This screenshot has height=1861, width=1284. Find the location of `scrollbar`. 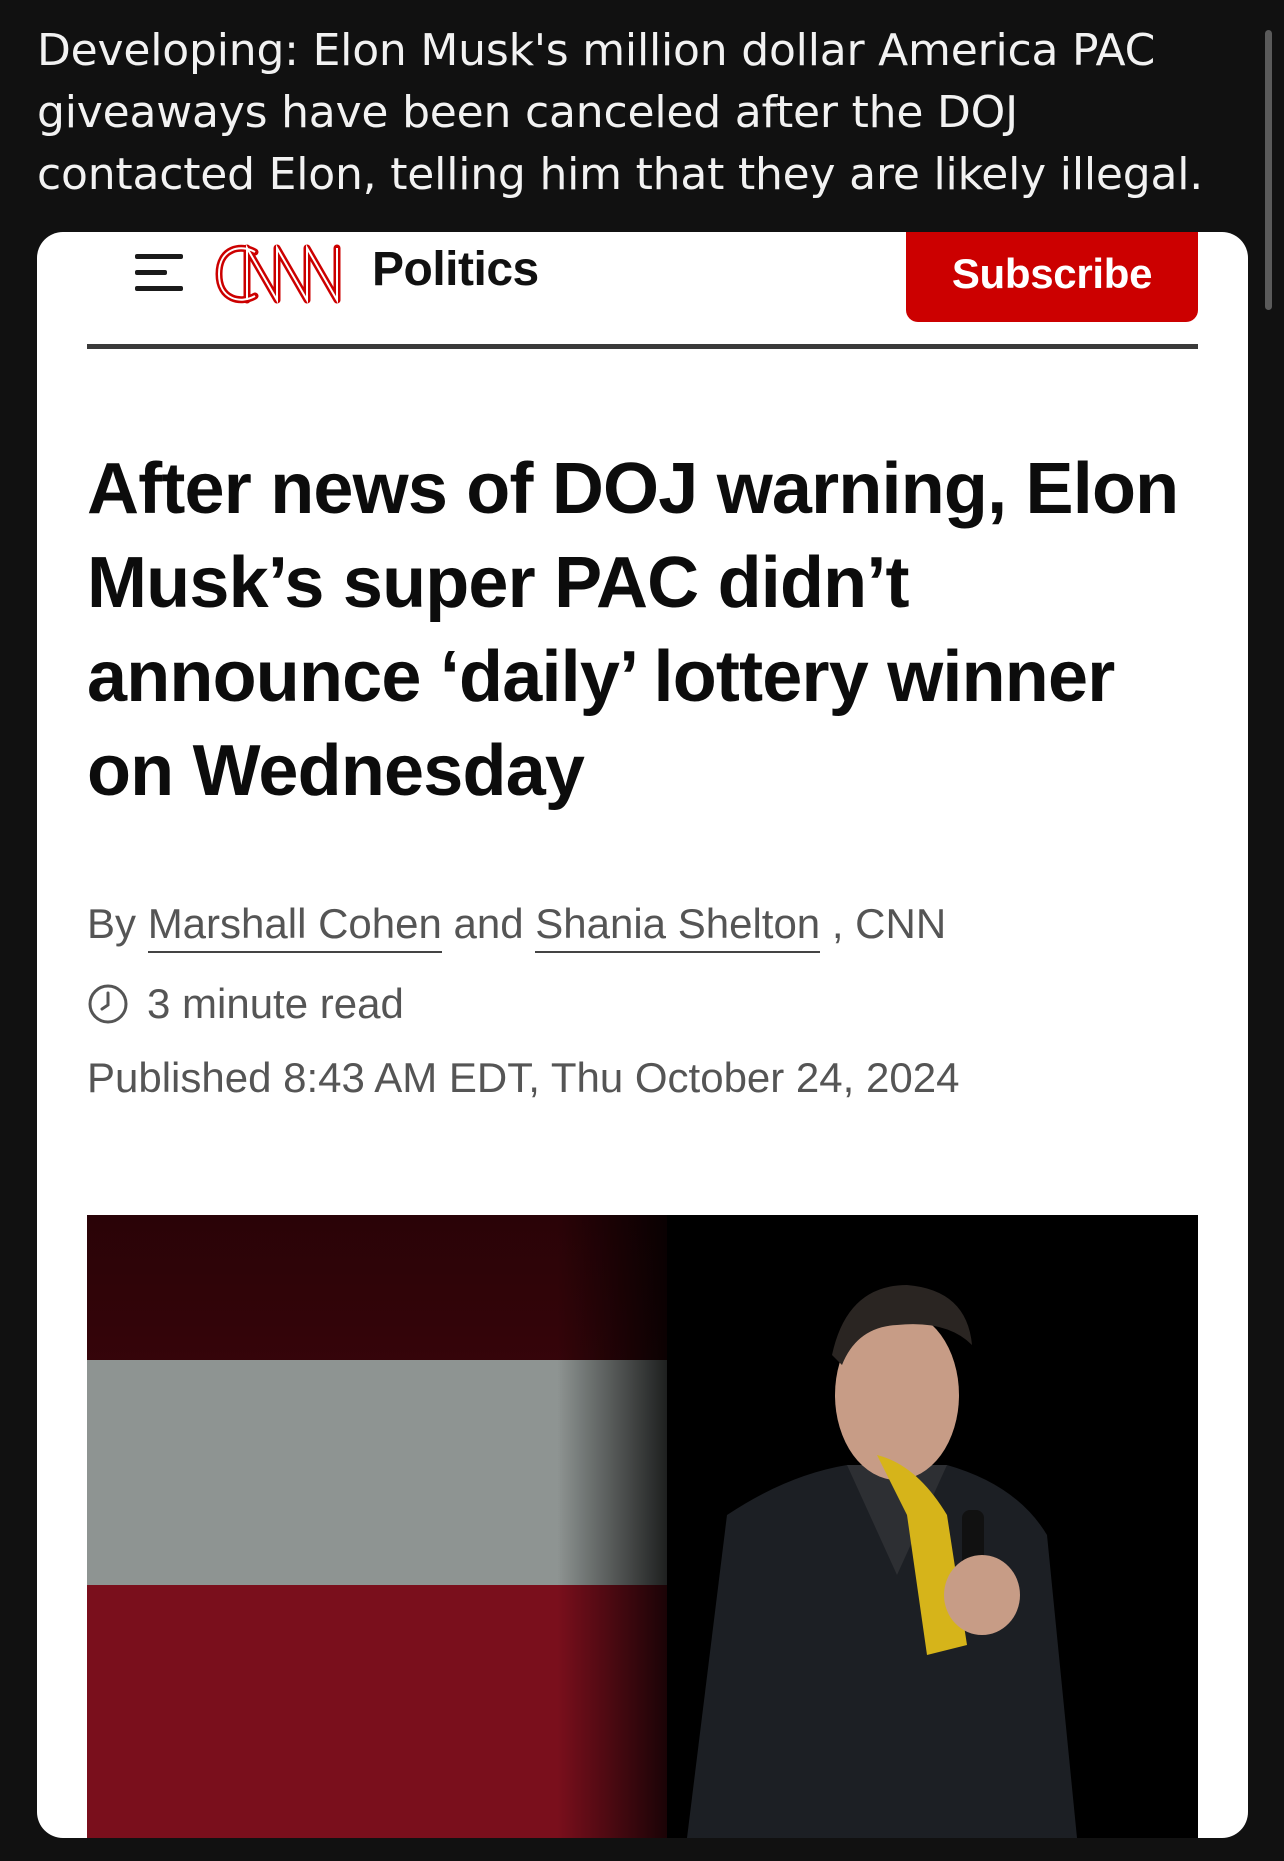

scrollbar is located at coordinates (1268, 170).